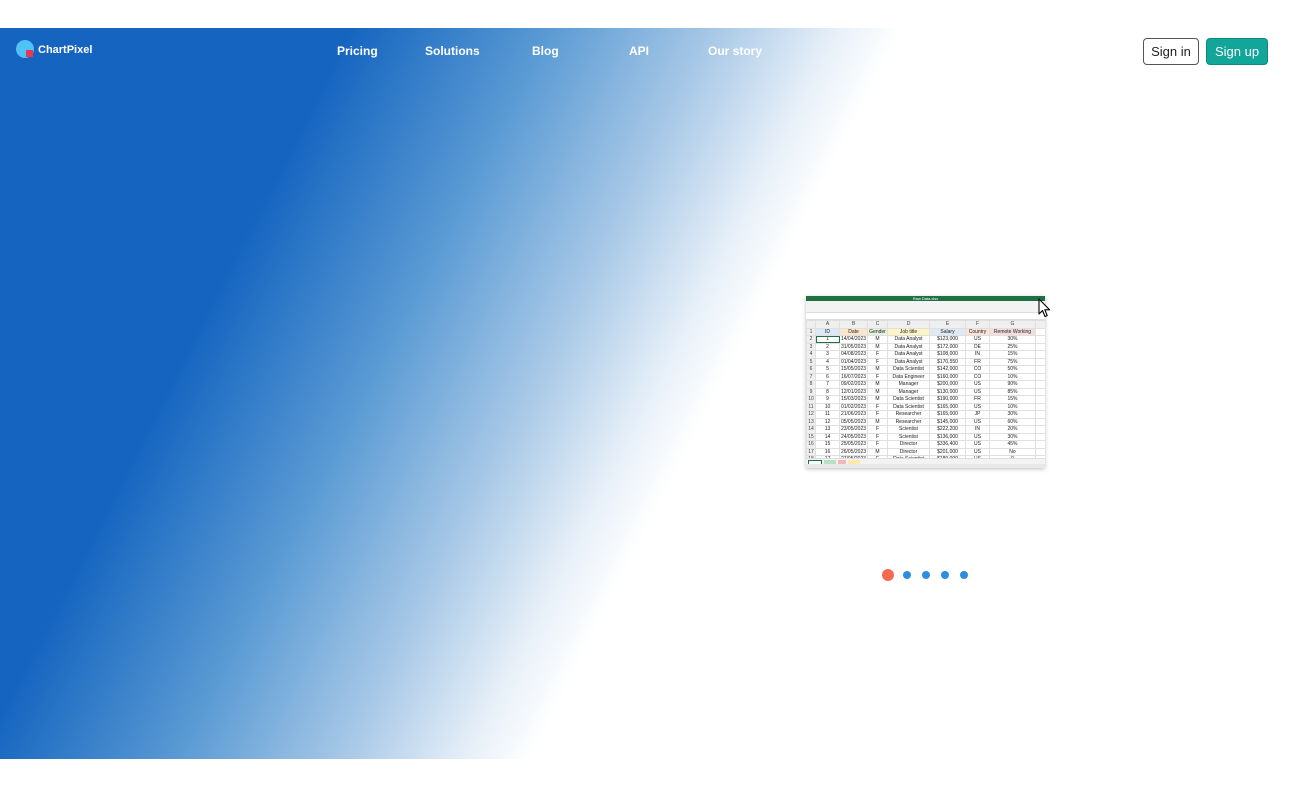  I want to click on spreadsheet-cell: 01/04/2023, so click(853, 361).